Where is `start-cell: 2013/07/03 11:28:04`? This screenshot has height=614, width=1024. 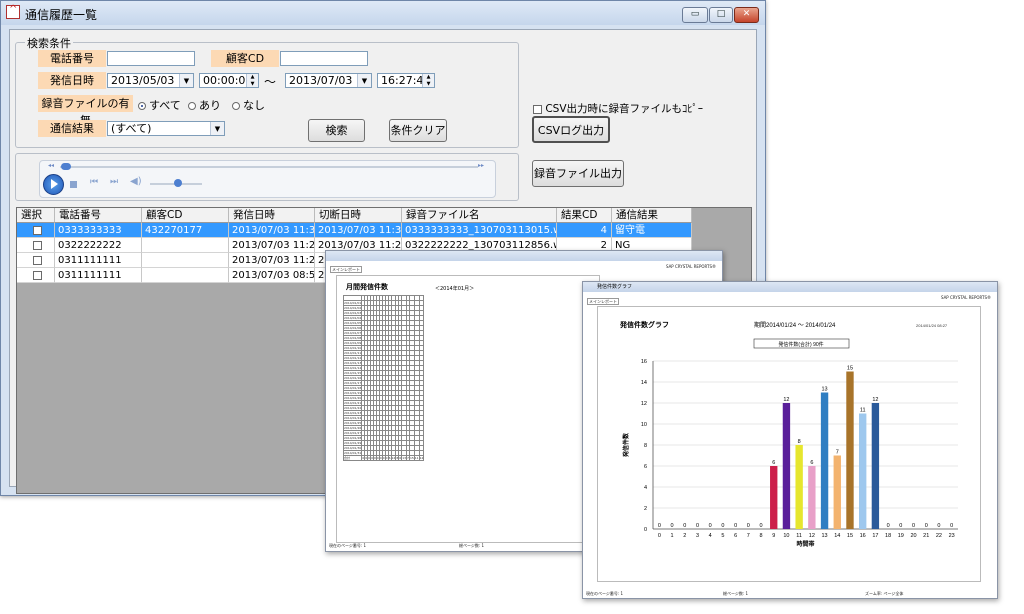 start-cell: 2013/07/03 11:28:04 is located at coordinates (272, 260).